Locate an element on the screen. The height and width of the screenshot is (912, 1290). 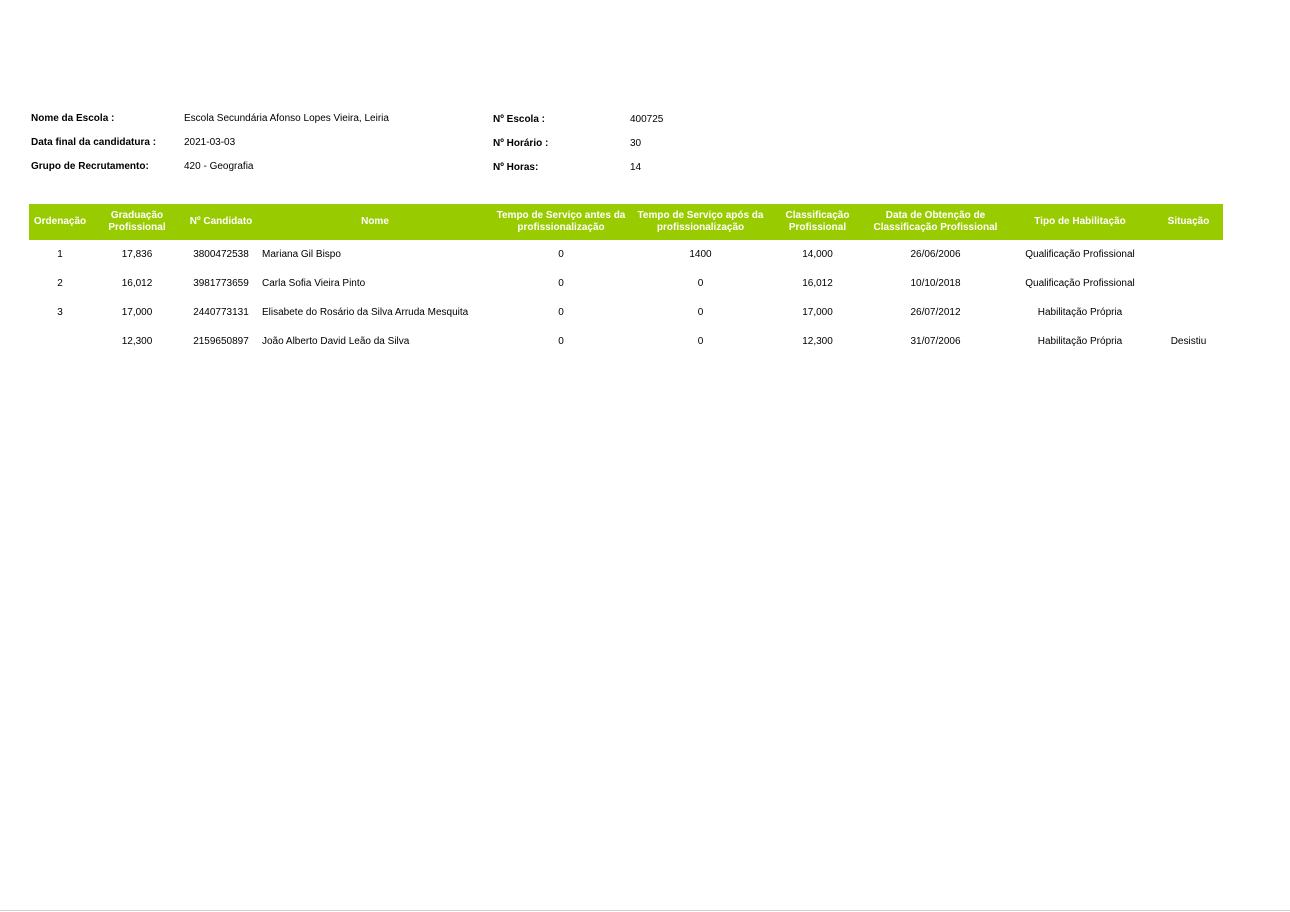
cell-data-obtencao: 10/10/2018 is located at coordinates (935, 283).